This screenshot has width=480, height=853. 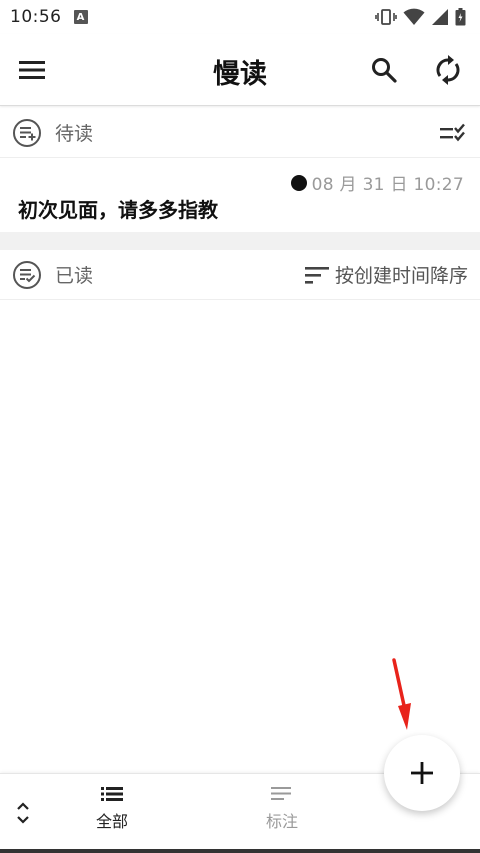 I want to click on signal-icon, so click(x=440, y=17).